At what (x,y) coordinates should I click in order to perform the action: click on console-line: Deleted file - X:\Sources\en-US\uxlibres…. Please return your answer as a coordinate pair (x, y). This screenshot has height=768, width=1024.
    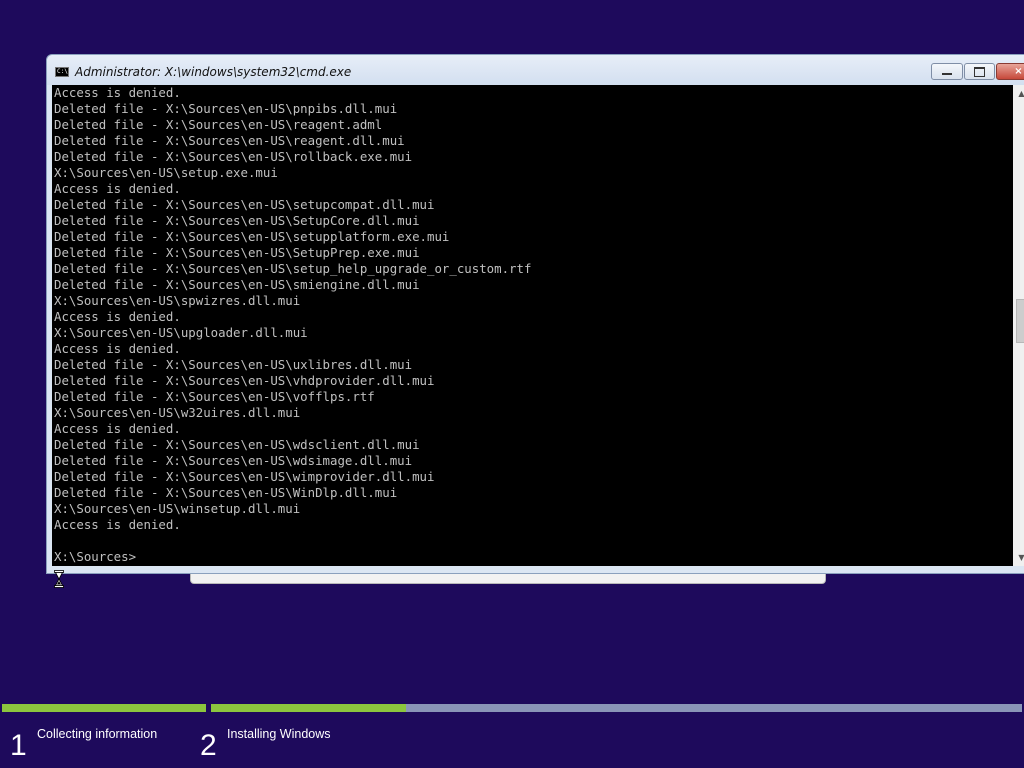
    Looking at the image, I should click on (233, 364).